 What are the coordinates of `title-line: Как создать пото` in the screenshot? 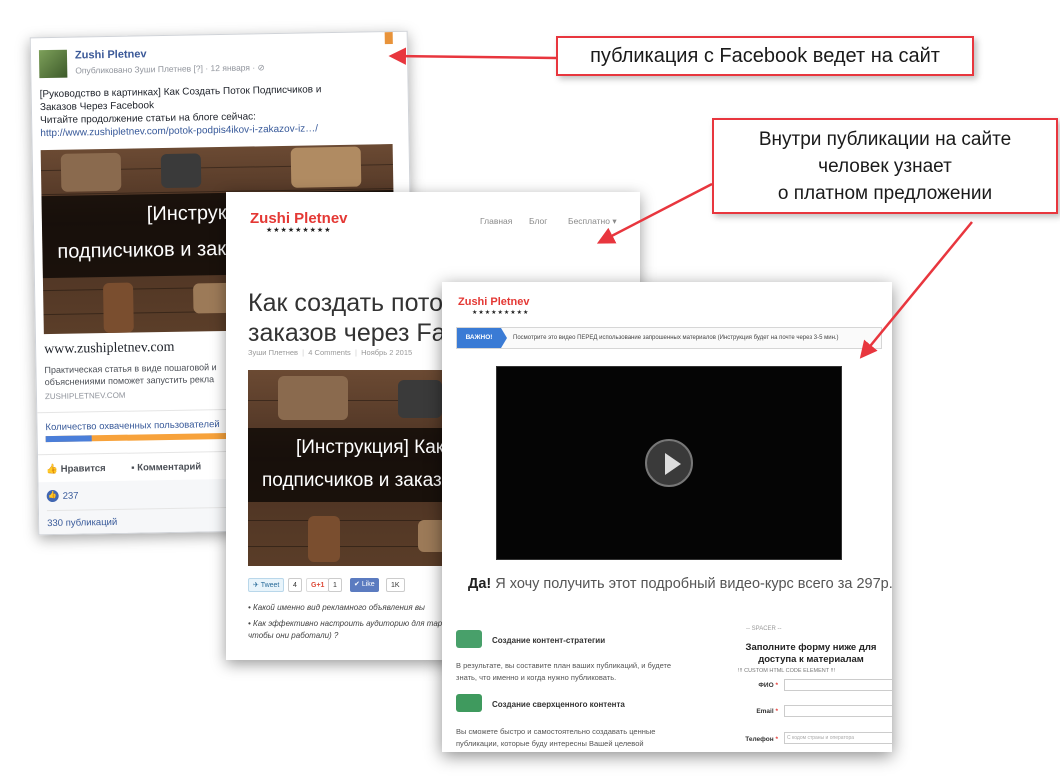 It's located at (345, 303).